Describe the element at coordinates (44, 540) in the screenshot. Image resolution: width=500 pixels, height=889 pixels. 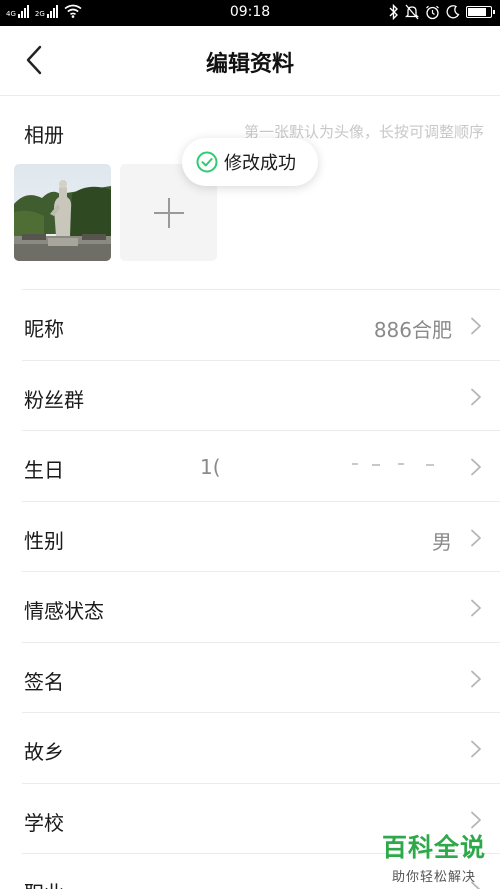
I see `row-label: 性别` at that location.